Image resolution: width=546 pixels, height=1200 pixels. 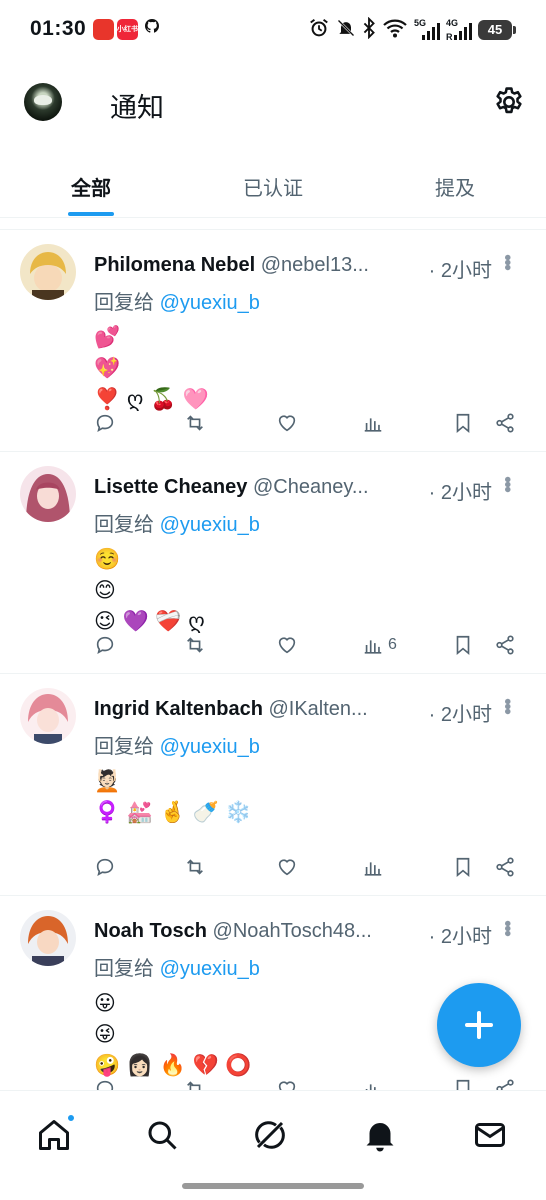 What do you see at coordinates (346, 30) in the screenshot?
I see `mute-icon` at bounding box center [346, 30].